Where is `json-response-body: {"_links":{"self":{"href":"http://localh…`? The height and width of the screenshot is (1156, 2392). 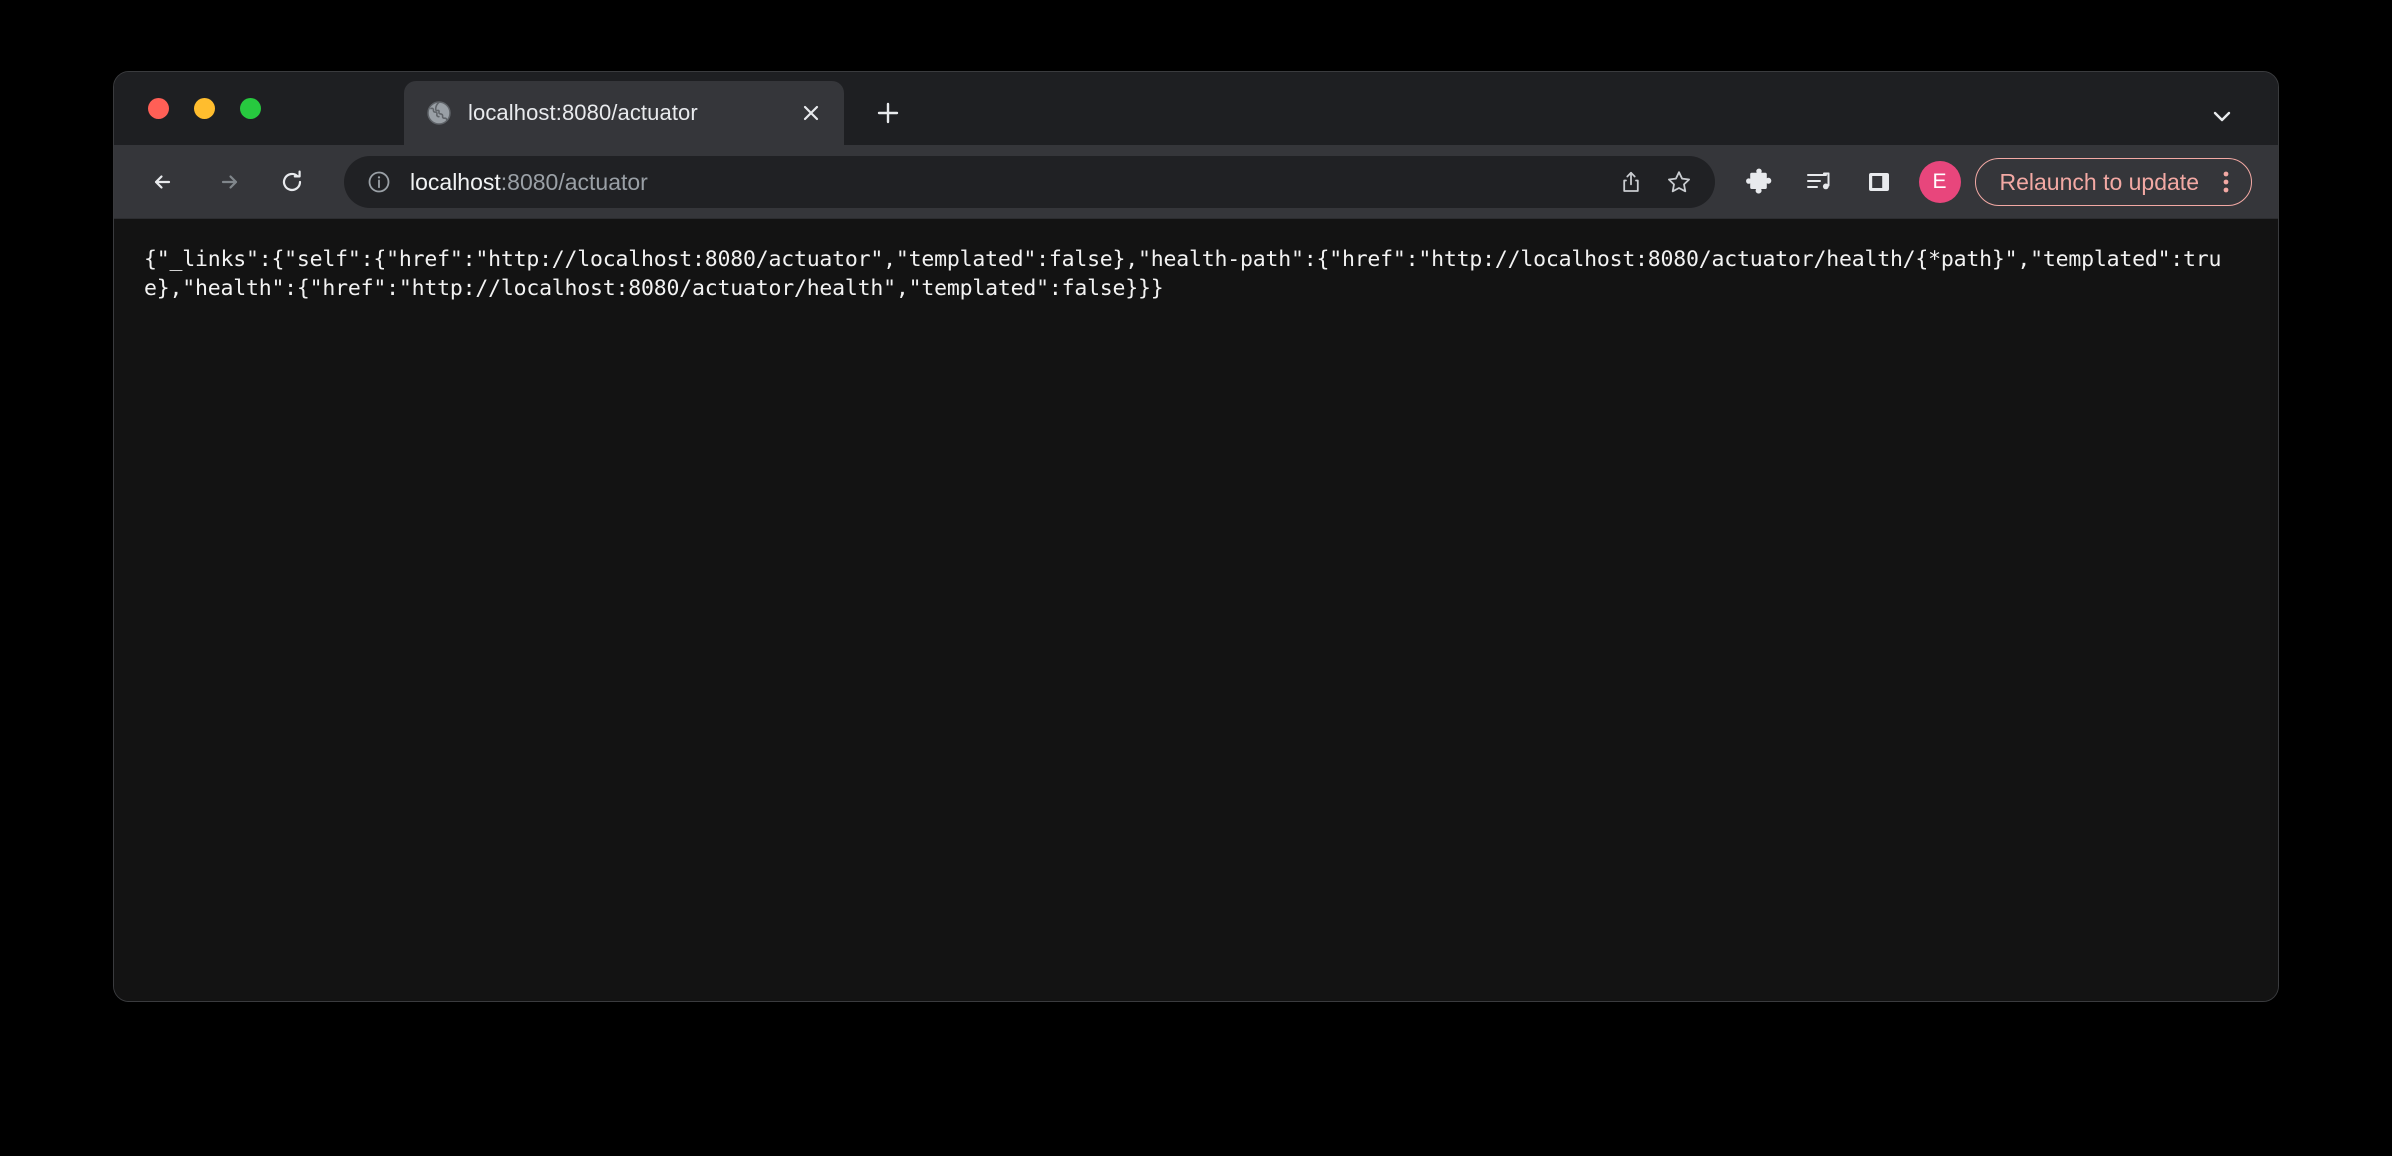
json-response-body: {"_links":{"self":{"href":"http://localh… is located at coordinates (1183, 274).